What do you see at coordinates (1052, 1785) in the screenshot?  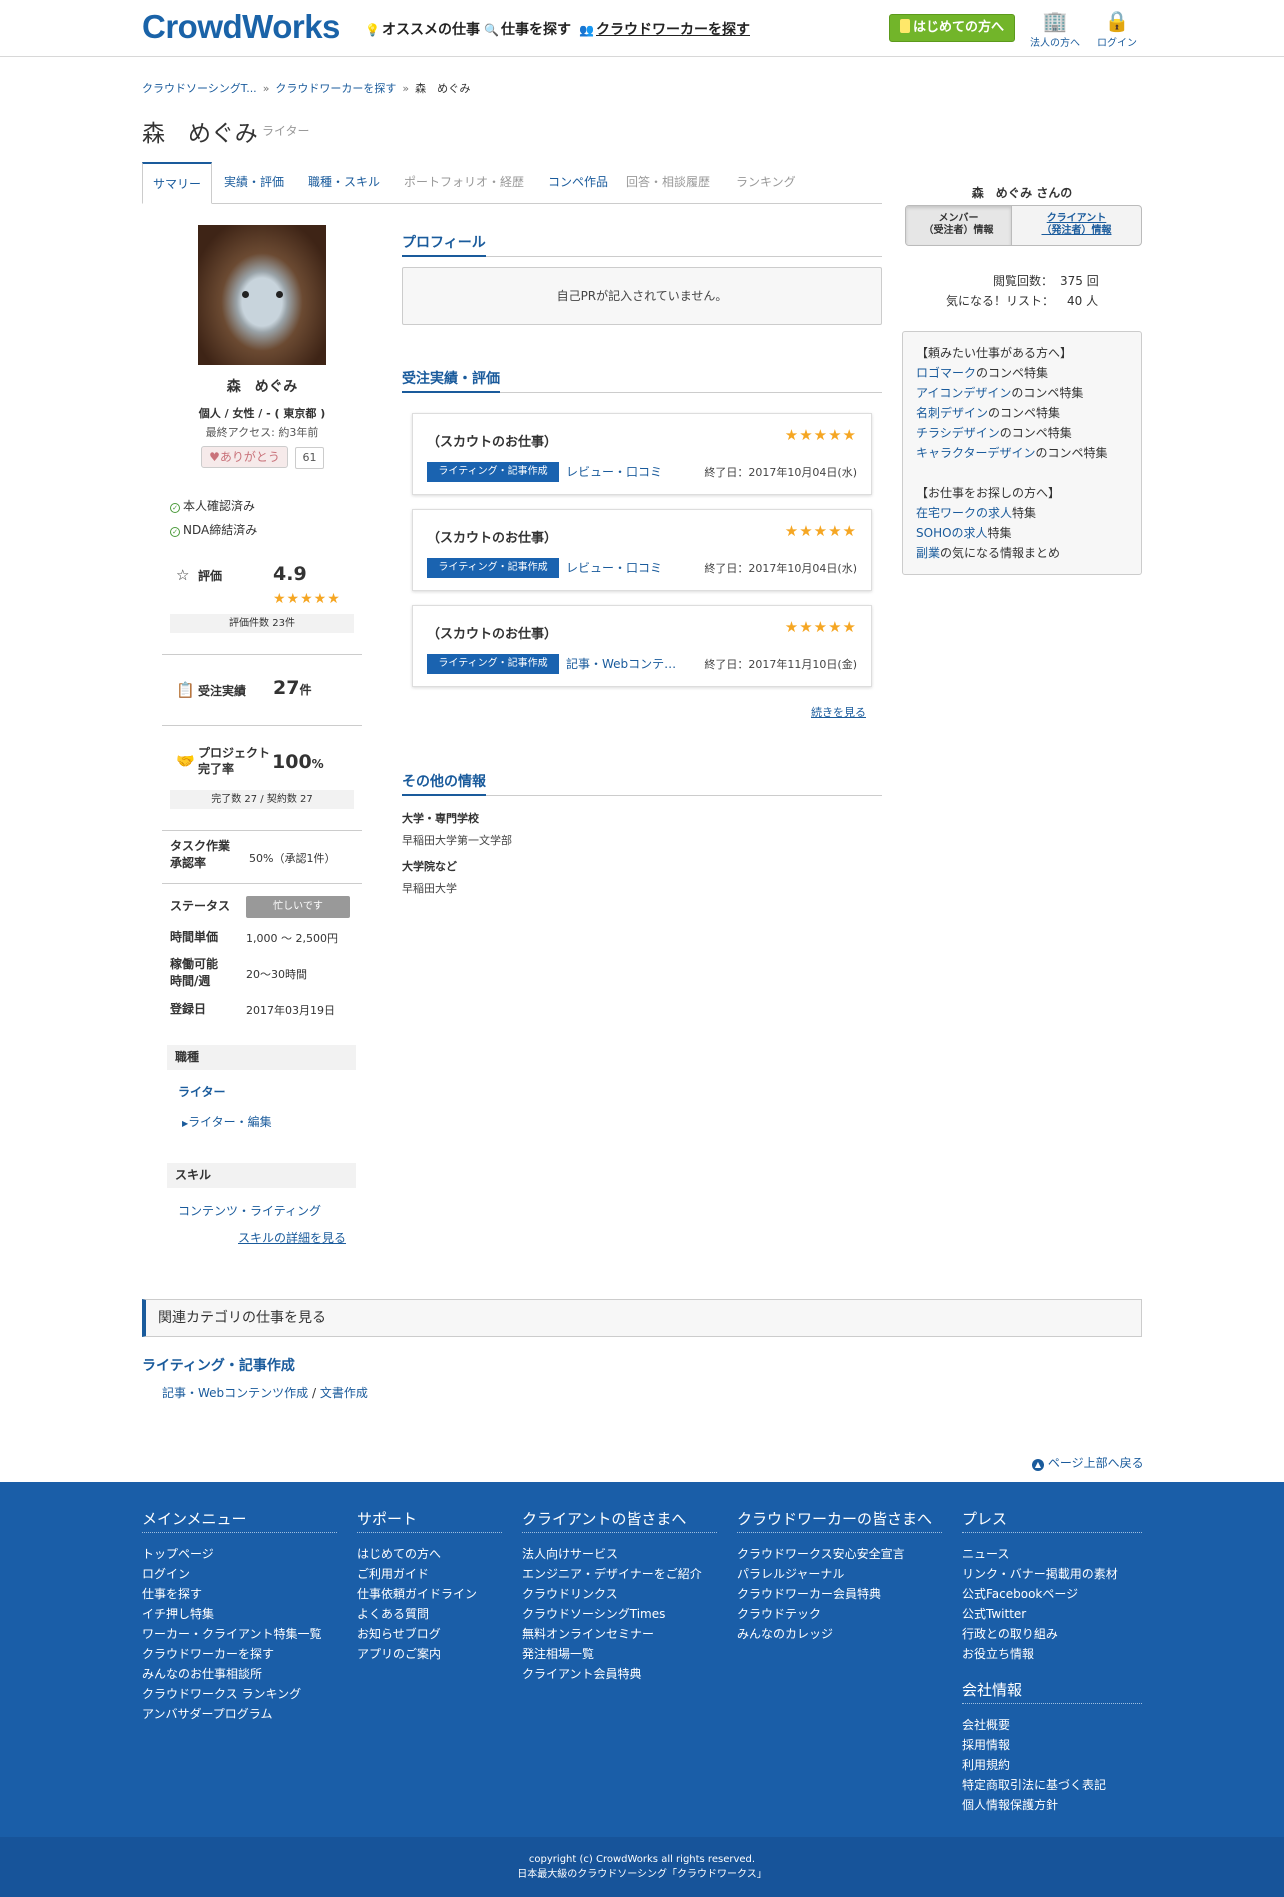 I see `footer-link: 特定商取引法に基づく表記` at bounding box center [1052, 1785].